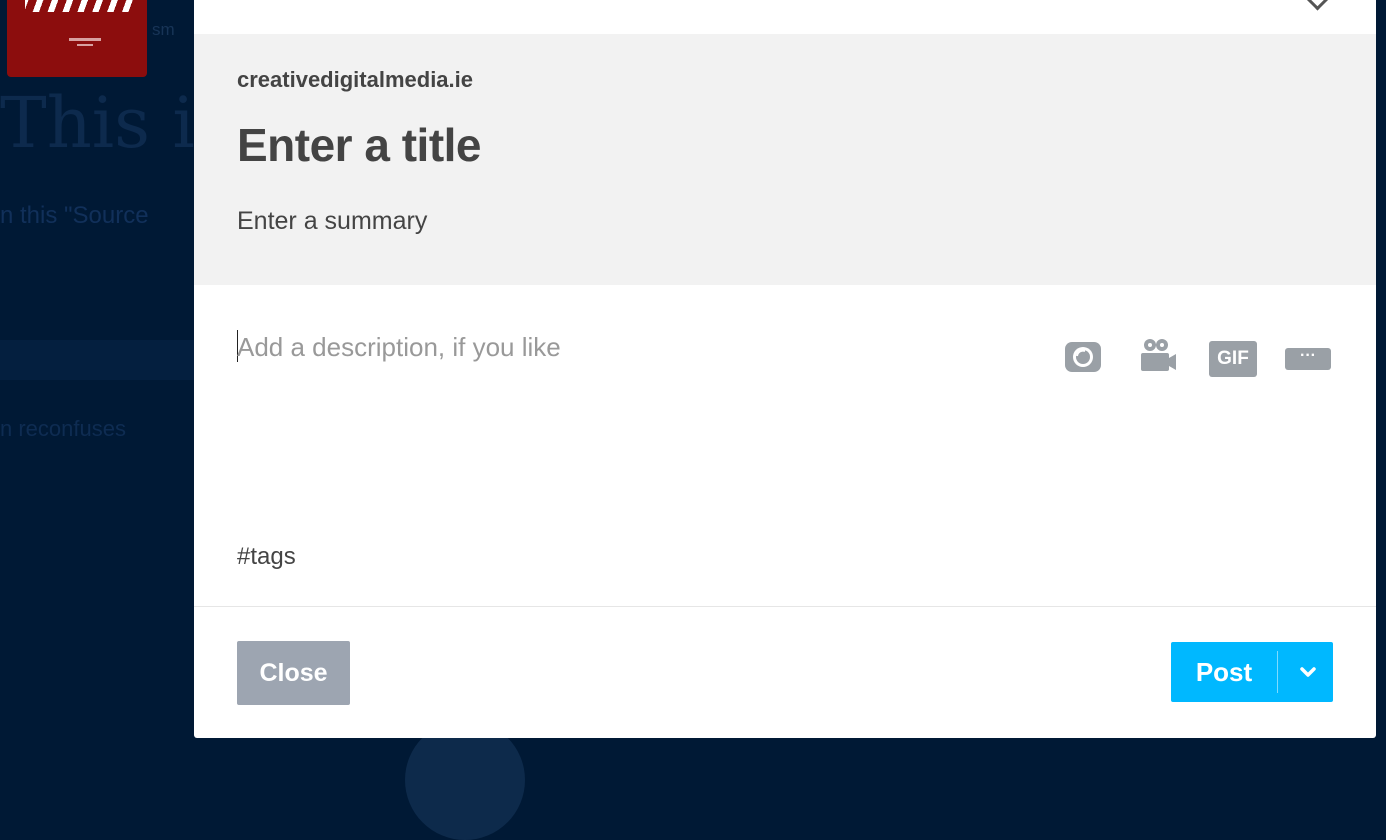 Image resolution: width=1386 pixels, height=840 pixels. I want to click on description-input: Add a description, if you like, so click(399, 347).